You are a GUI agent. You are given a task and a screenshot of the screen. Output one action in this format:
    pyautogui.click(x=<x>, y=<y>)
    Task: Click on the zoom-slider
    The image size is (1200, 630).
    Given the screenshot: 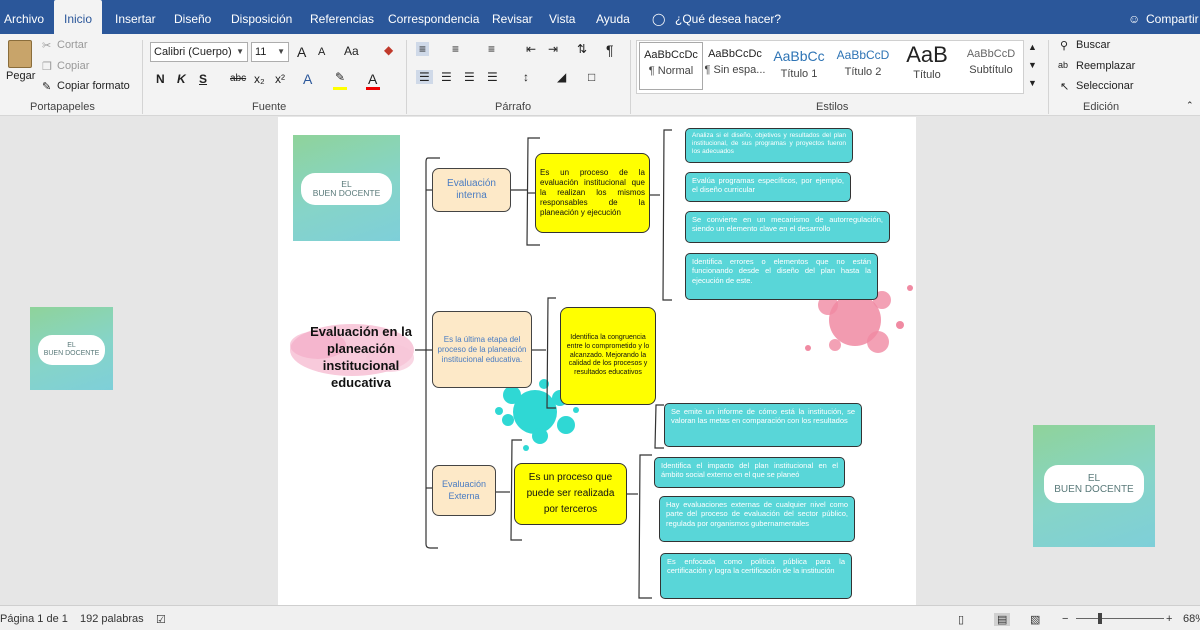 What is the action you would take?
    pyautogui.click(x=1120, y=618)
    